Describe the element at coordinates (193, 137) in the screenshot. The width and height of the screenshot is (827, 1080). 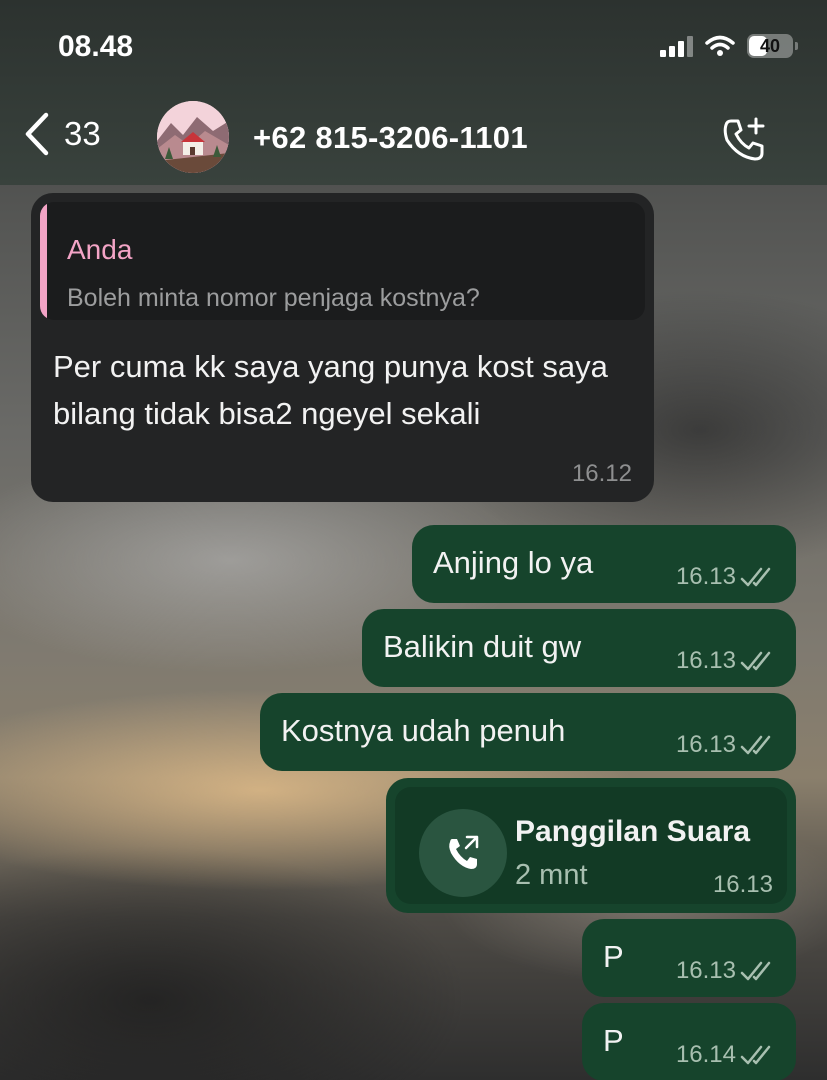
I see `avatar` at that location.